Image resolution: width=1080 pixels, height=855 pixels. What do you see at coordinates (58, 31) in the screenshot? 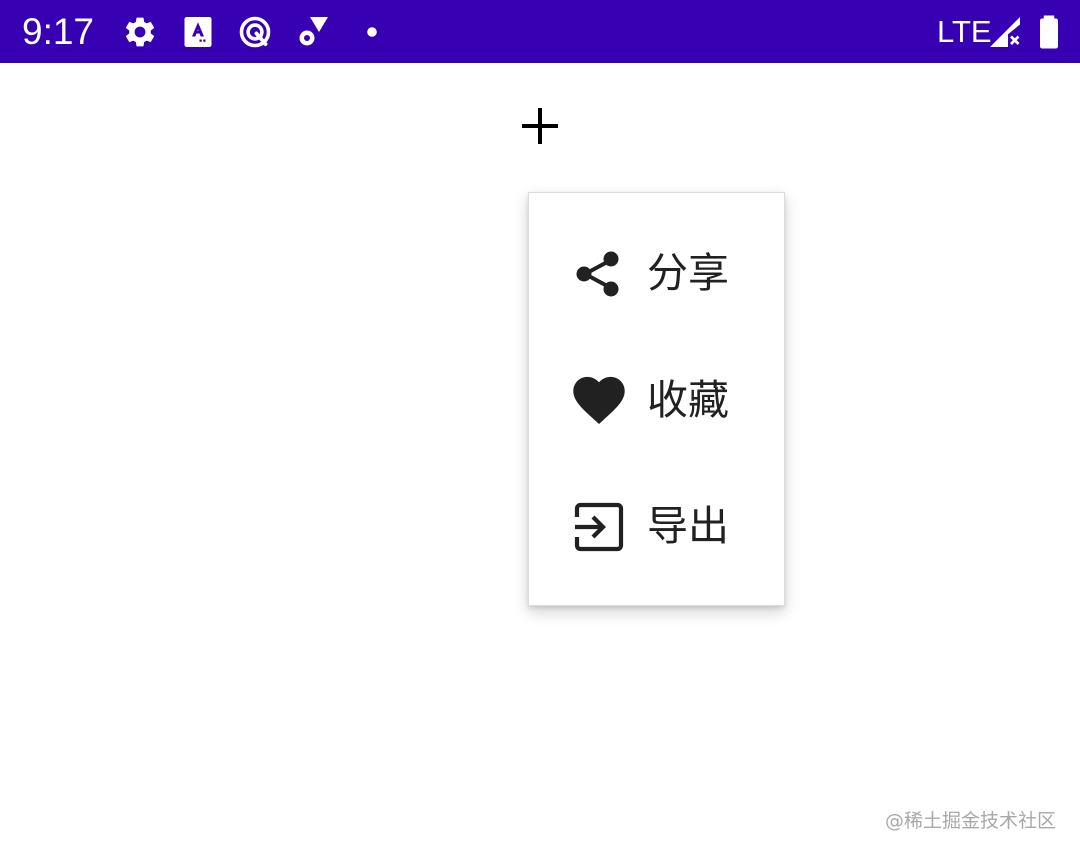
I see `status-time: 9:17` at bounding box center [58, 31].